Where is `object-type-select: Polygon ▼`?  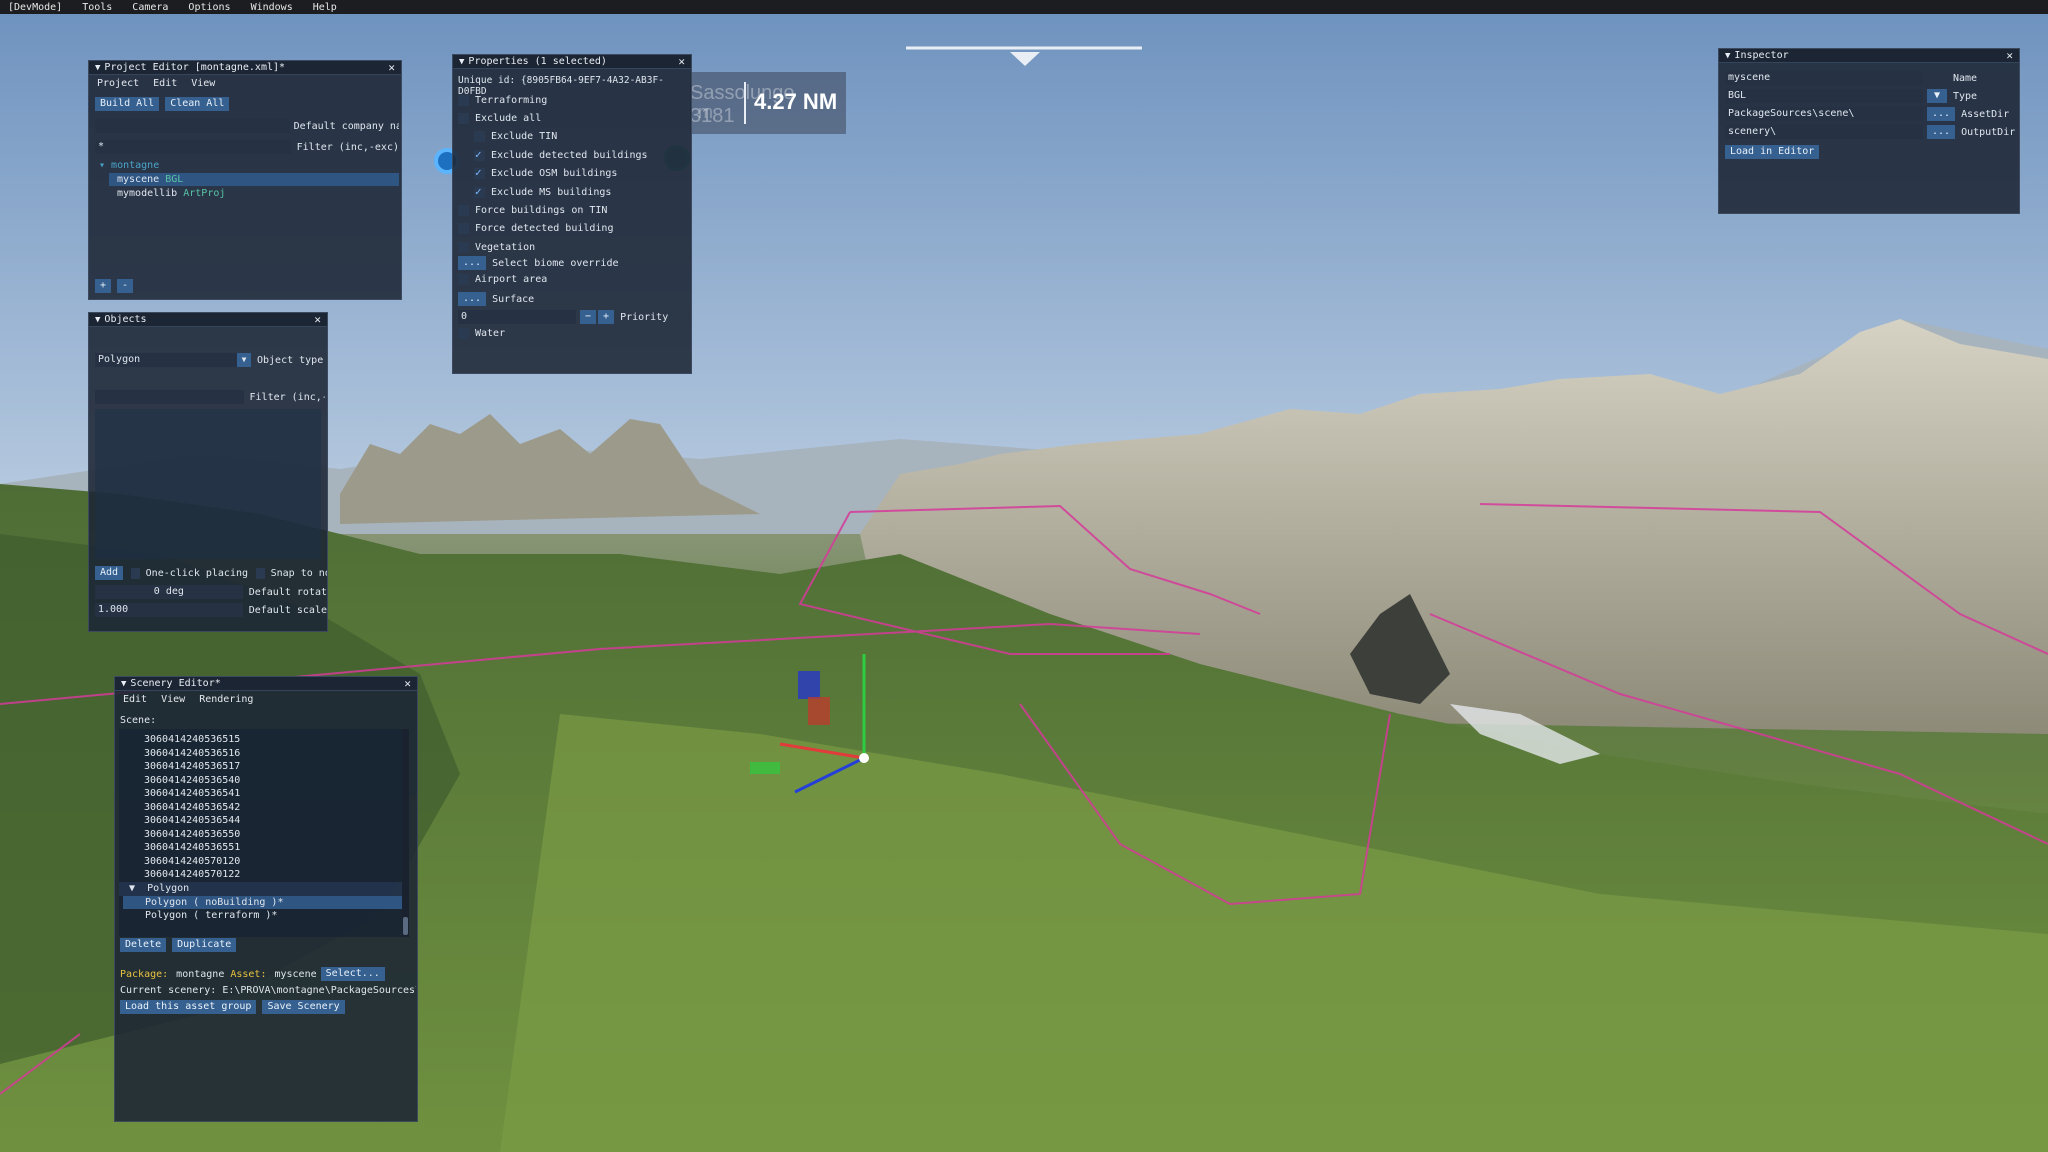
object-type-select: Polygon ▼ is located at coordinates (173, 360).